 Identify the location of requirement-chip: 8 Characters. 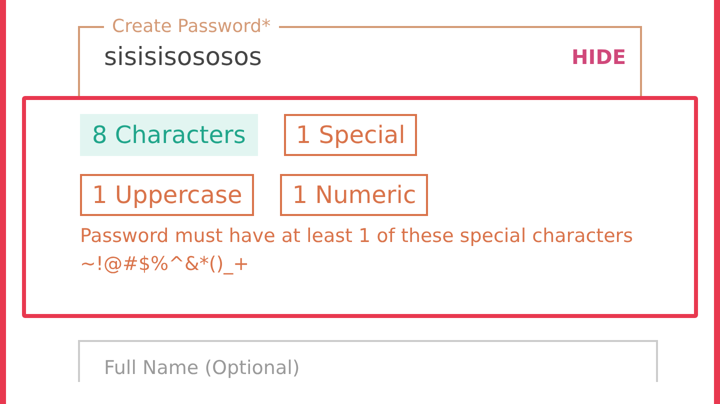
(169, 135).